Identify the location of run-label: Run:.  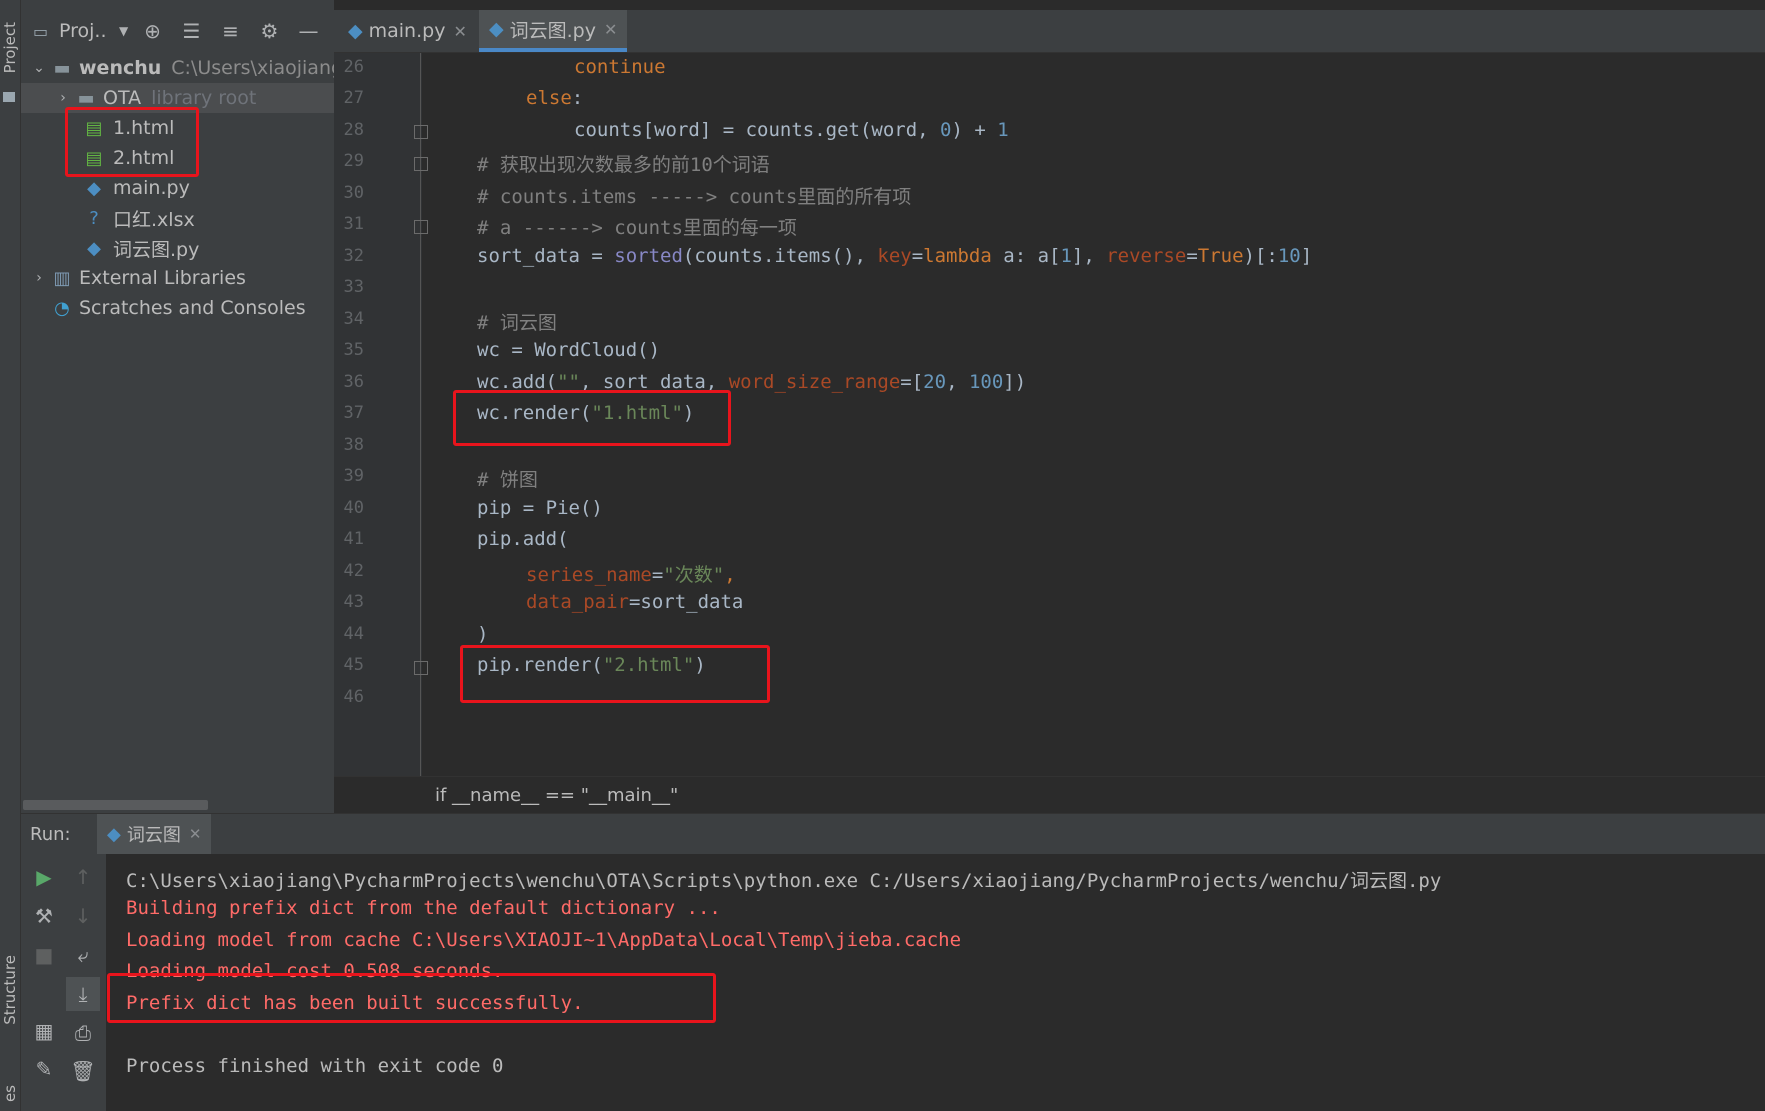
(50, 834).